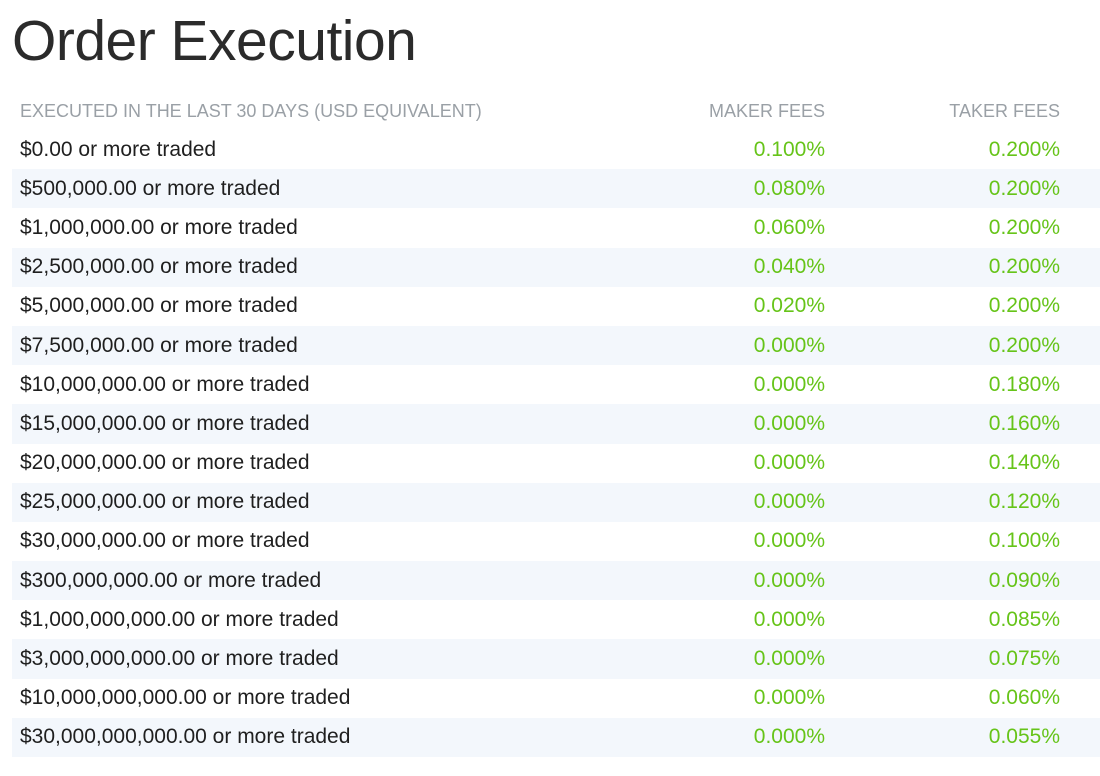 This screenshot has width=1100, height=776. Describe the element at coordinates (165, 541) in the screenshot. I see `tier-volume-cell: $30,000,000.00 or more traded` at that location.